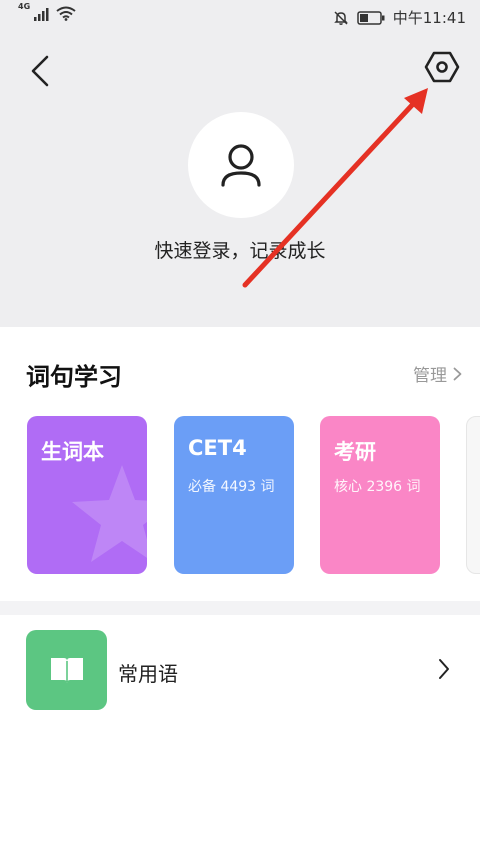 Image resolution: width=480 pixels, height=853 pixels. I want to click on card-kaoyan: 考研 核心 2396 词, so click(380, 495).